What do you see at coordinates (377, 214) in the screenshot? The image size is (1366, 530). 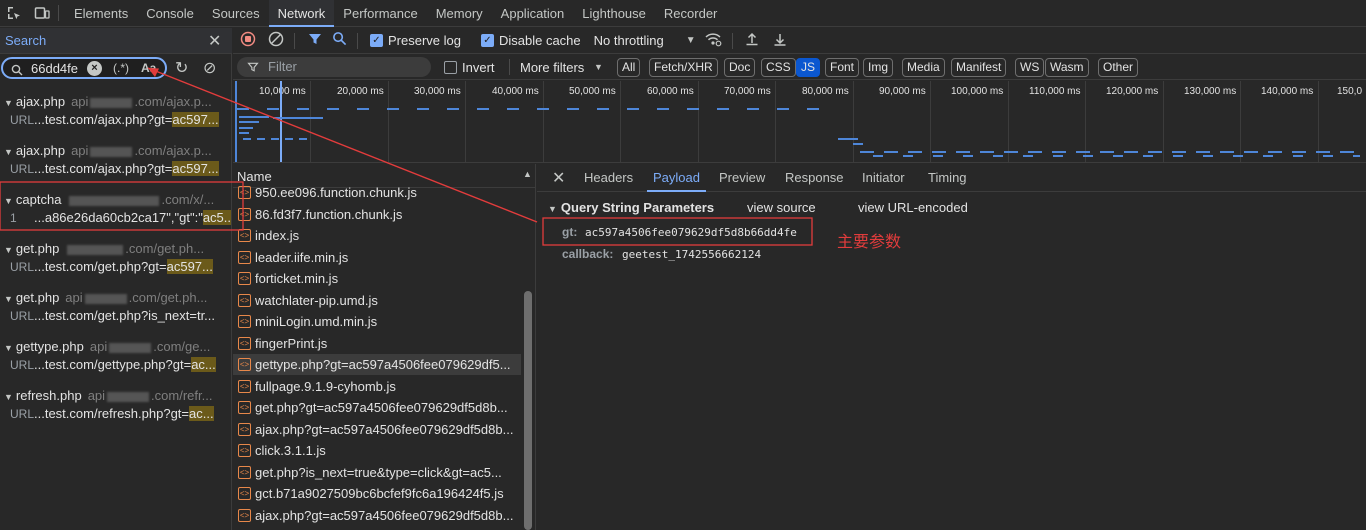 I see `request-row: <> 86.fd3f7.function.chunk.js` at bounding box center [377, 214].